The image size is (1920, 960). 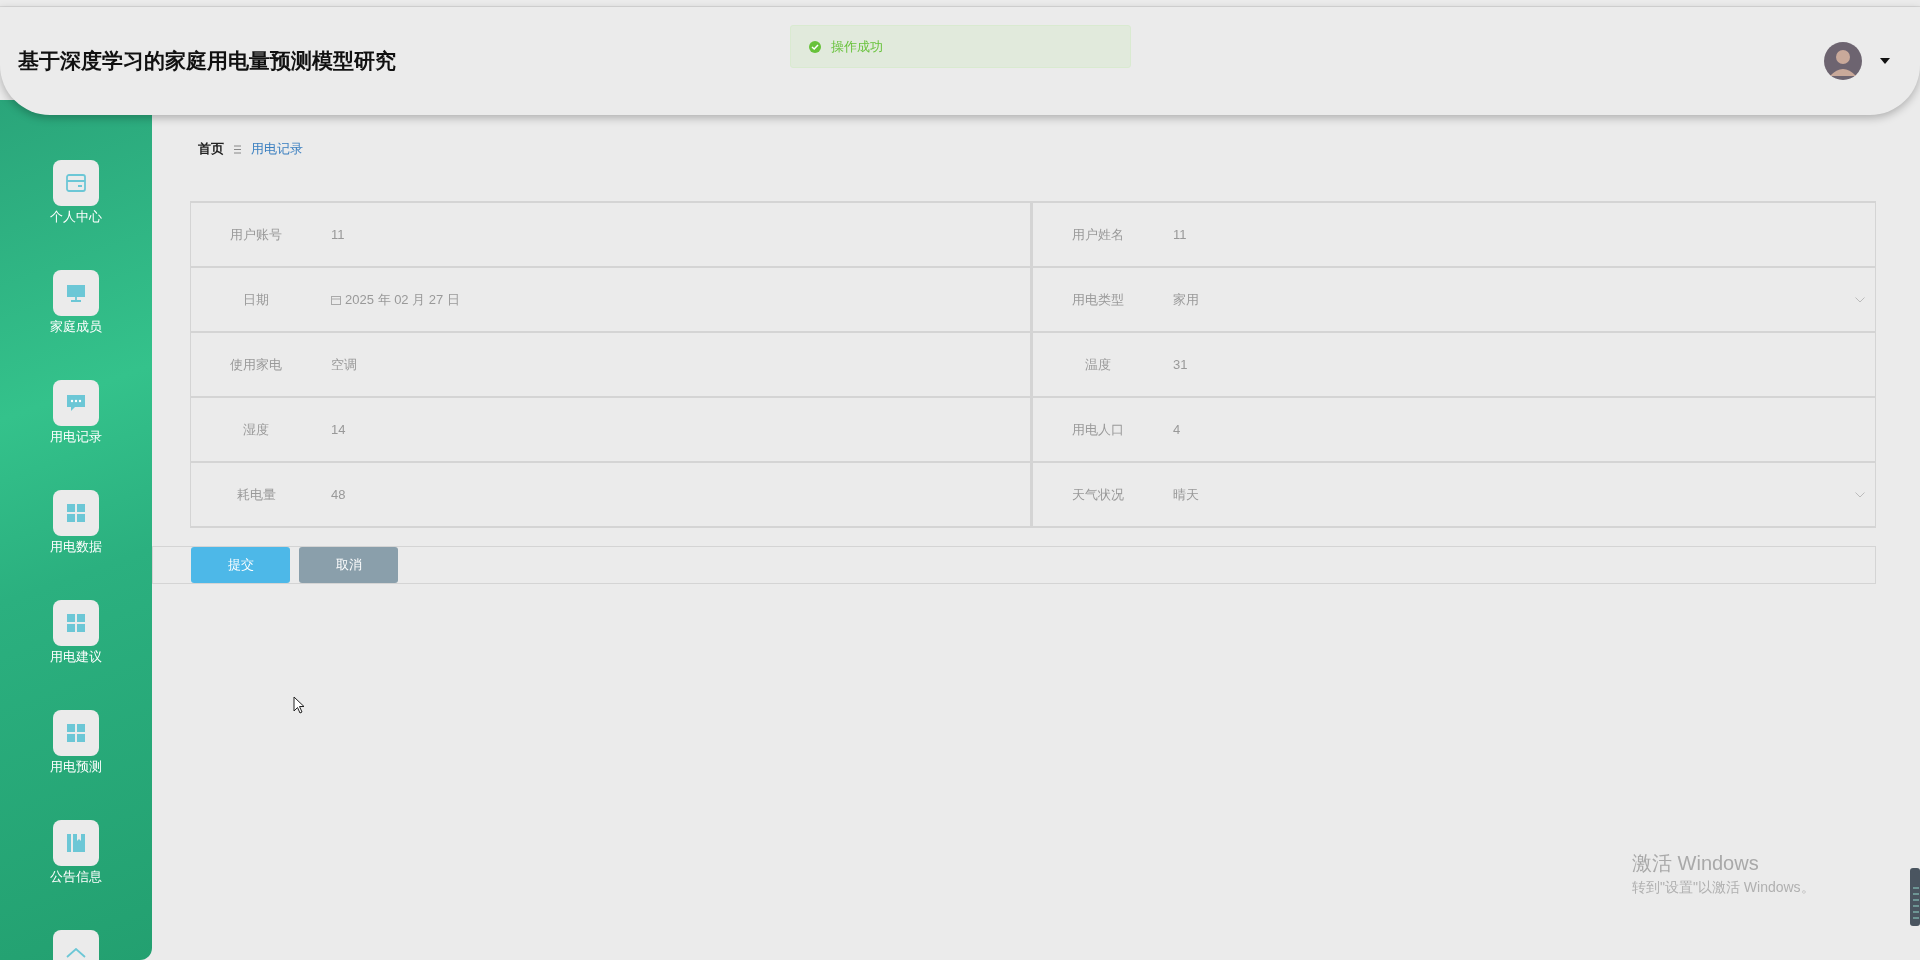 I want to click on cancel-button: 取消, so click(x=348, y=564).